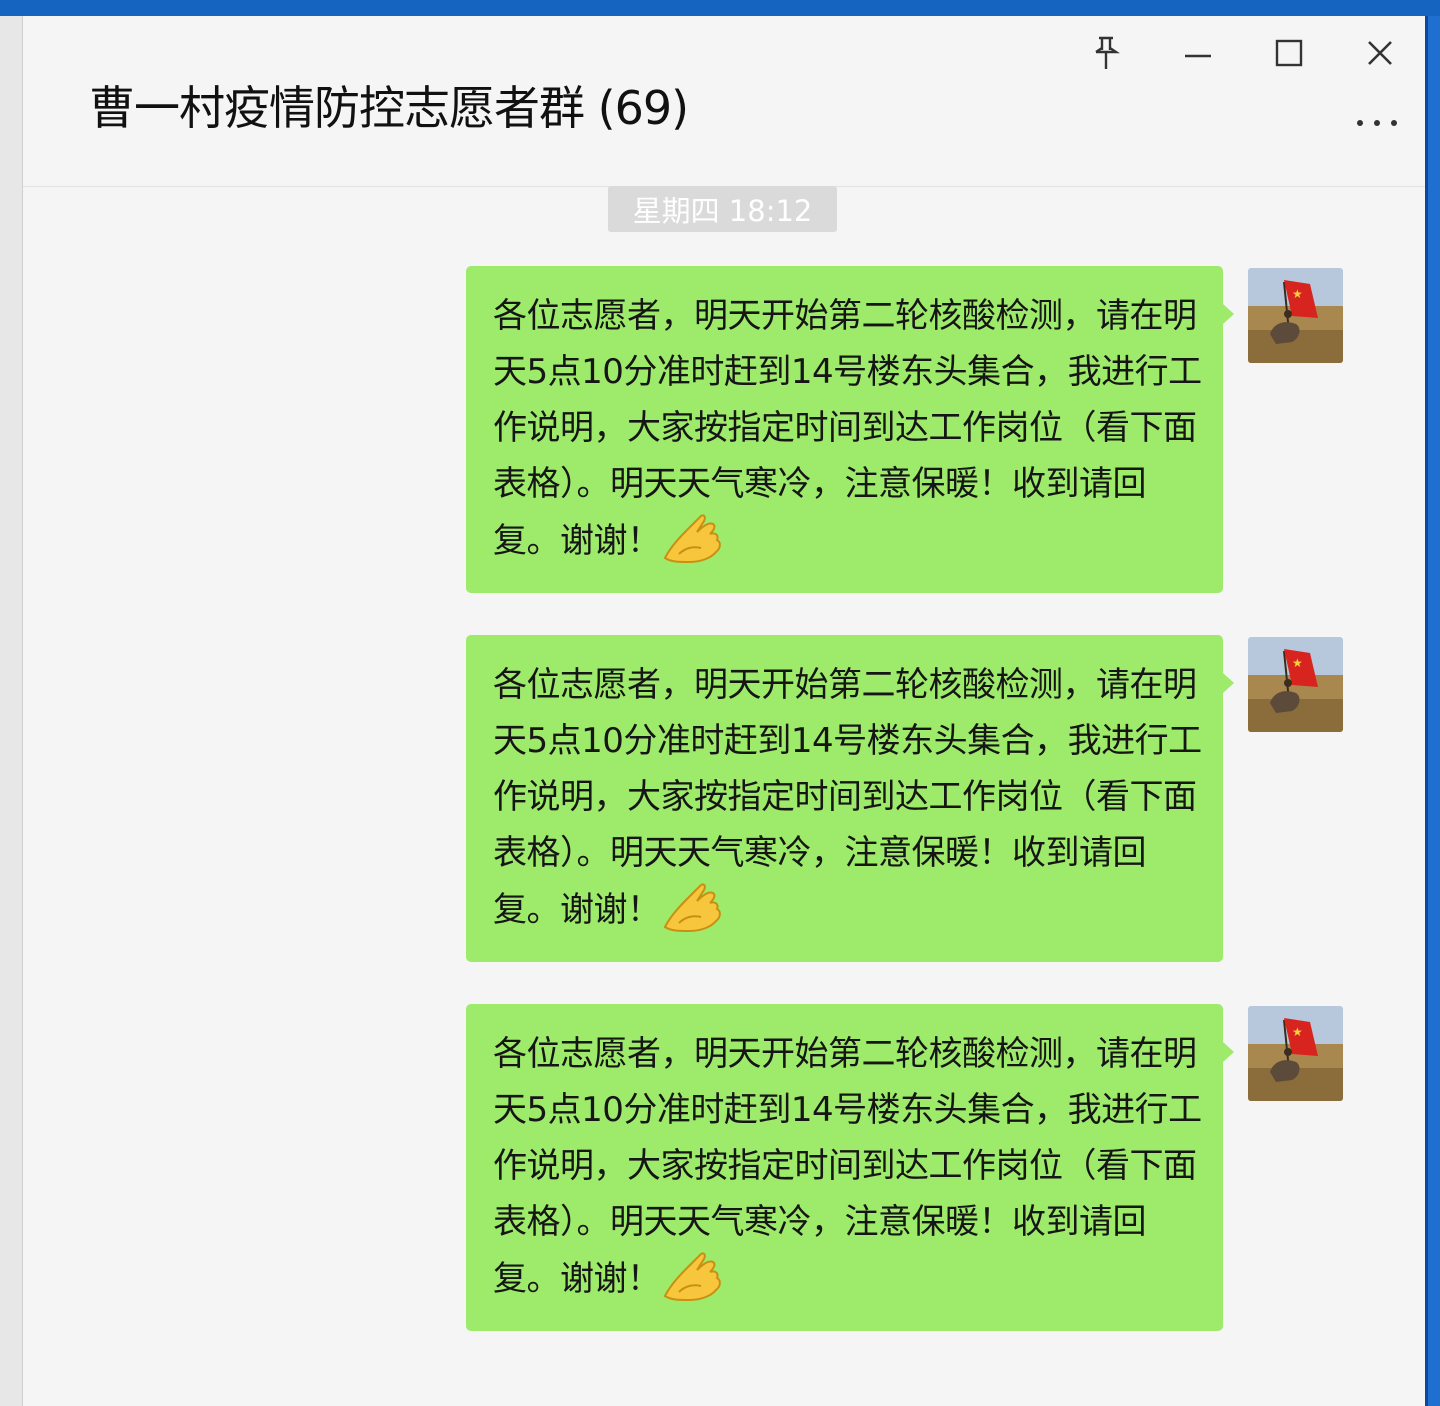 Image resolution: width=1440 pixels, height=1406 pixels. What do you see at coordinates (11, 711) in the screenshot?
I see `background-window-edge` at bounding box center [11, 711].